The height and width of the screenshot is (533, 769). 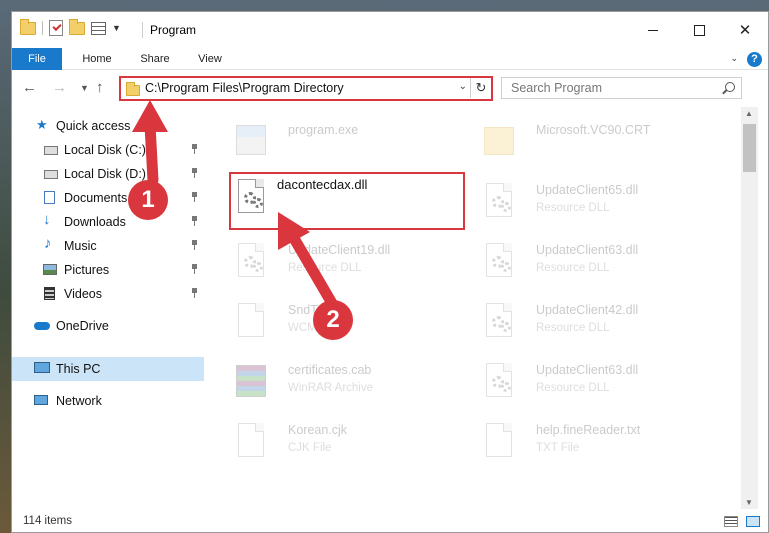 I want to click on file-name: UpdateClient19.dll, so click(x=339, y=250).